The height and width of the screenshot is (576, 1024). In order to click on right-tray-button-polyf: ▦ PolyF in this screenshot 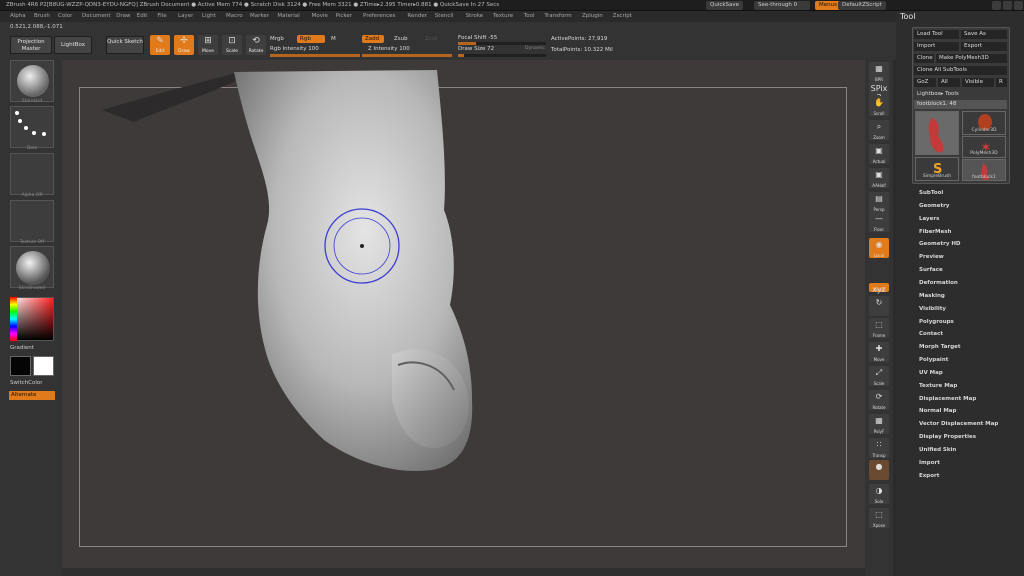, I will do `click(879, 424)`.